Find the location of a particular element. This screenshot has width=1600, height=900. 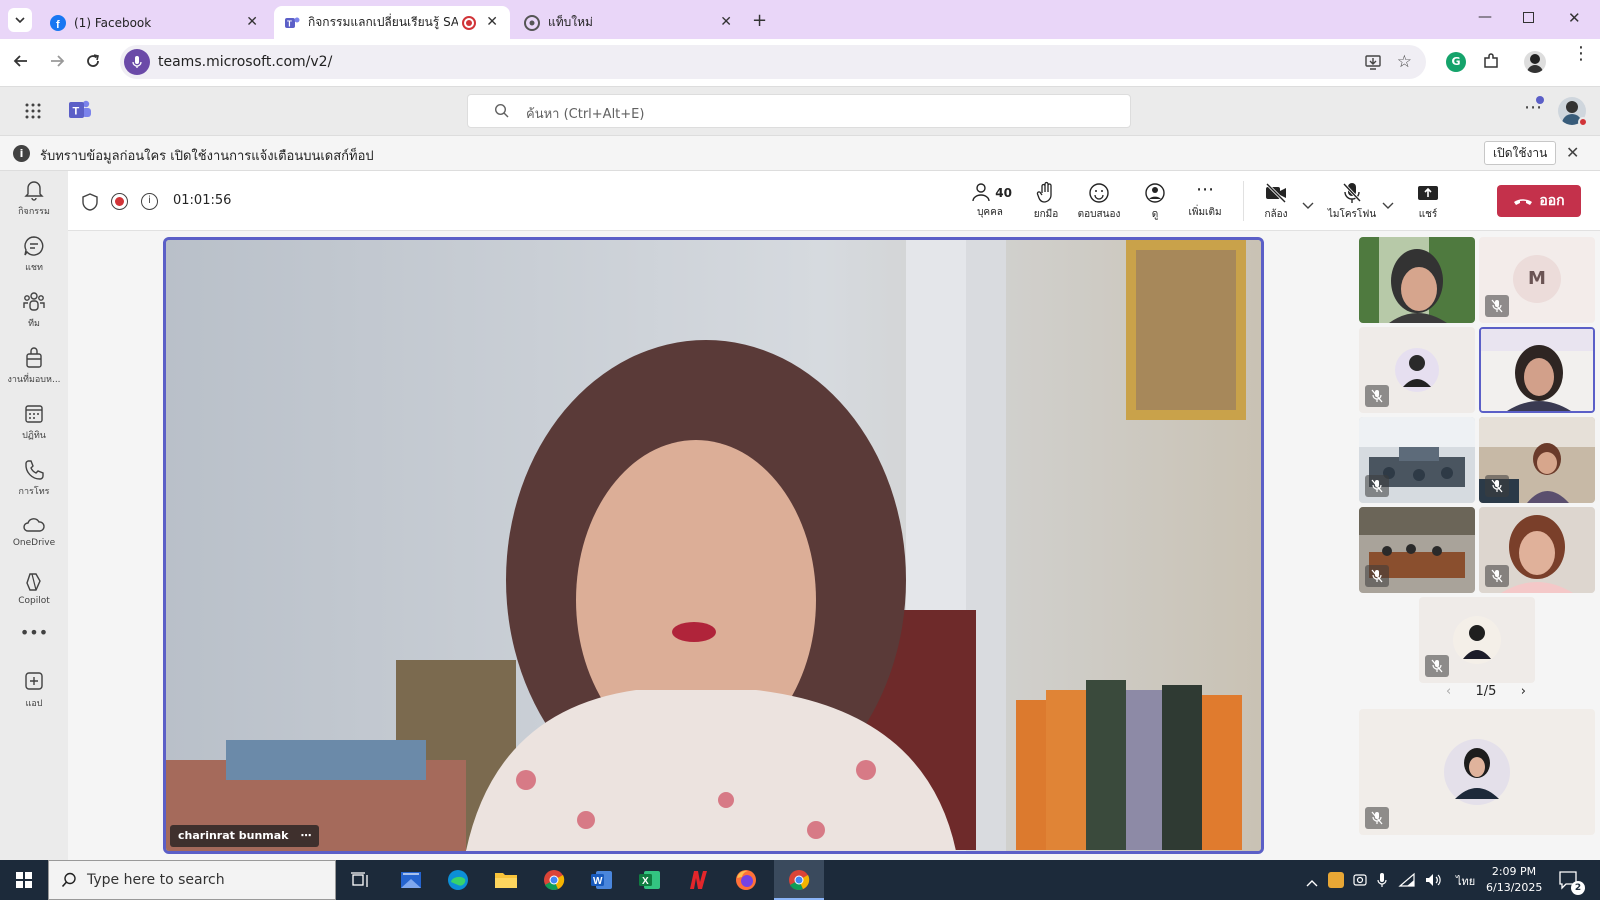

tab-search-button is located at coordinates (20, 20).